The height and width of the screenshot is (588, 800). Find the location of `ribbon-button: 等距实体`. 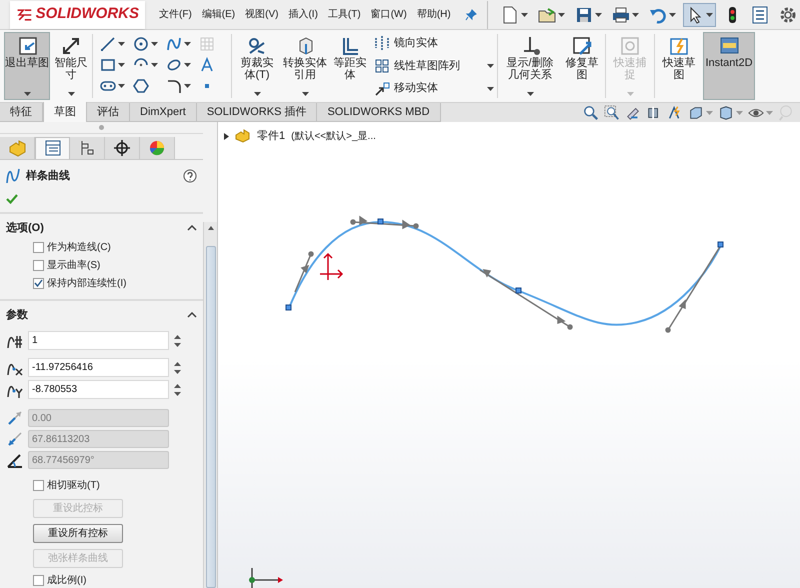

ribbon-button: 等距实体 is located at coordinates (350, 66).